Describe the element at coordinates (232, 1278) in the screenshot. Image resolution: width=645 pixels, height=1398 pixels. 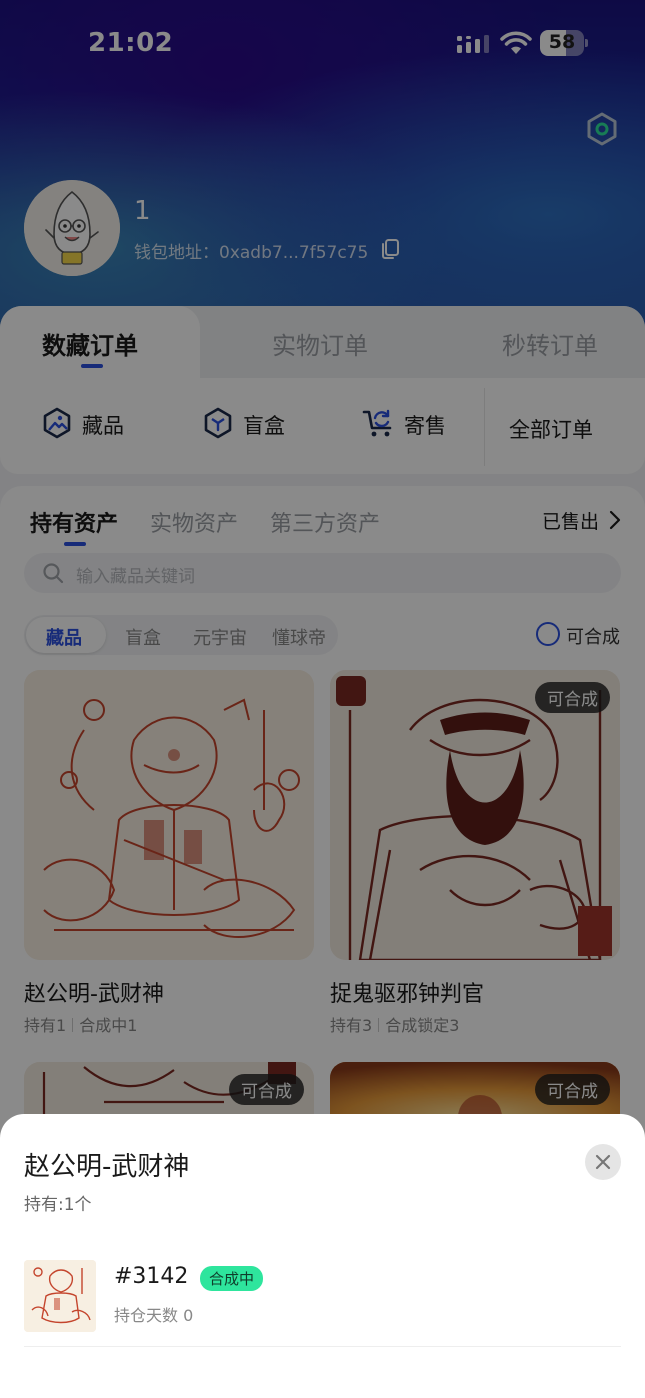
I see `item-status-badge: 合成中` at that location.